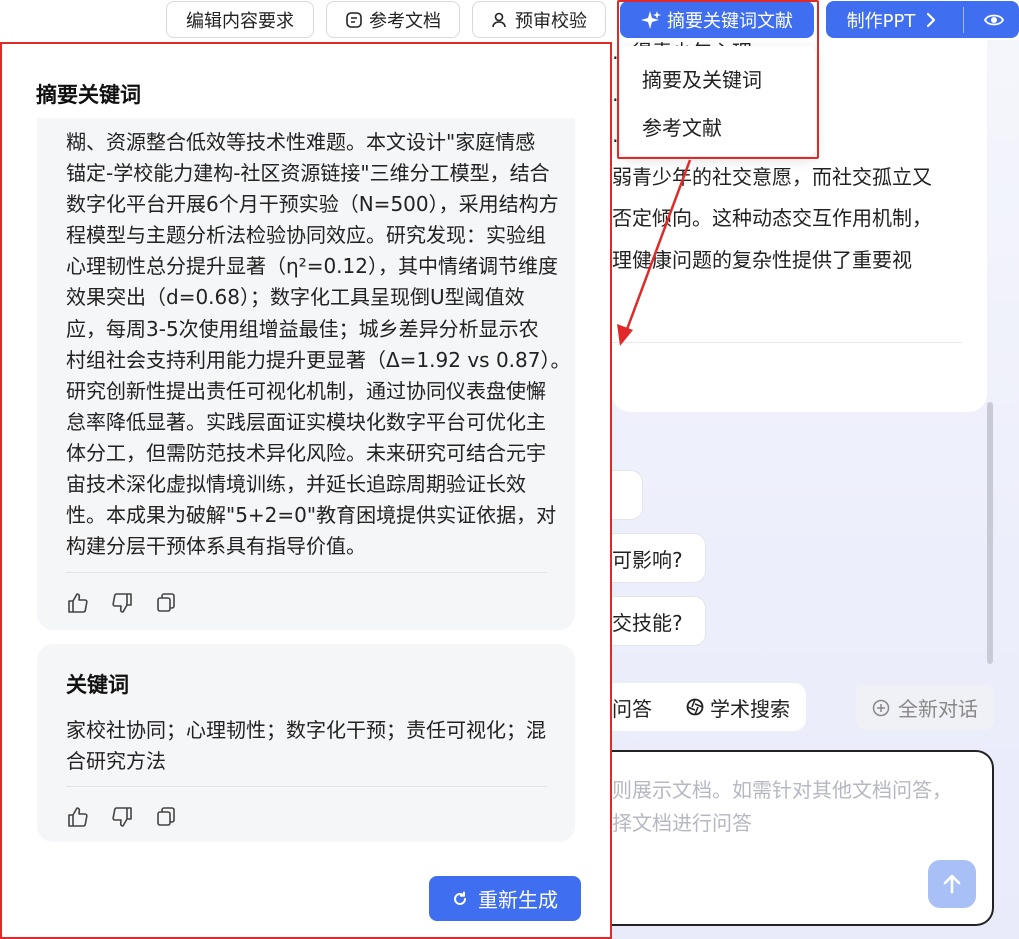 The image size is (1019, 939). Describe the element at coordinates (750, 708) in the screenshot. I see `mode-search-label: 学术搜索` at that location.